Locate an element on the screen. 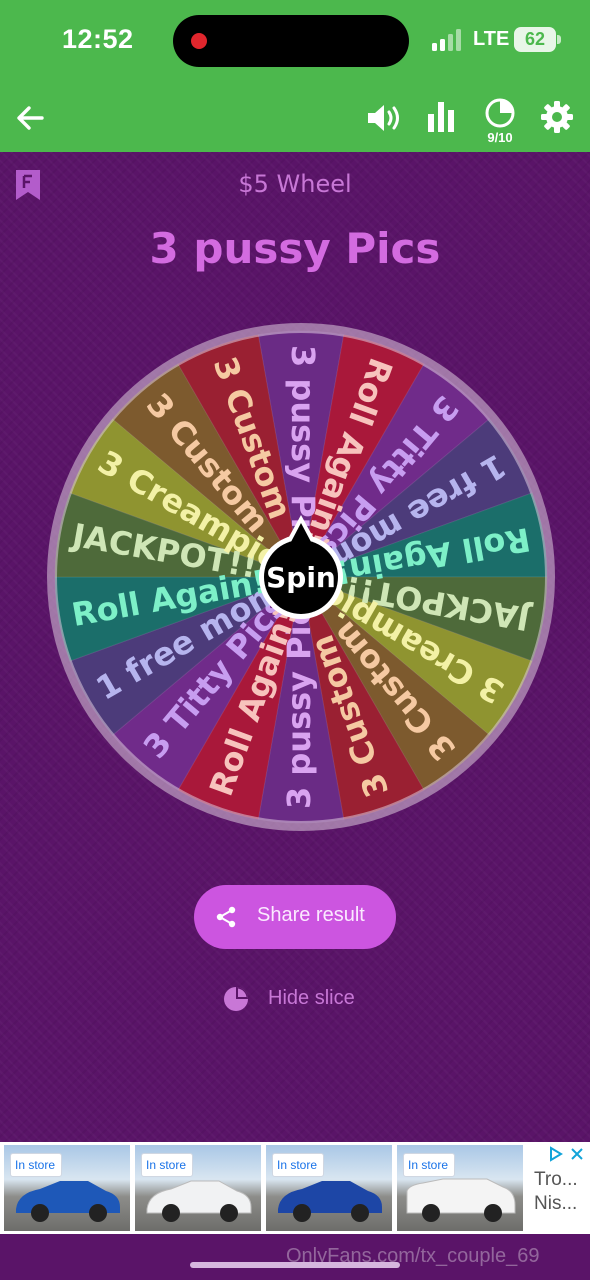  share-icon is located at coordinates (226, 917).